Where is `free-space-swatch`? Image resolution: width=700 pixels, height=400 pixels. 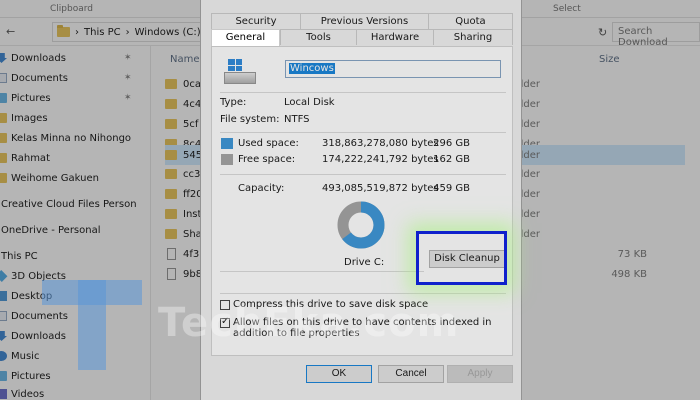
free-space-swatch is located at coordinates (227, 159).